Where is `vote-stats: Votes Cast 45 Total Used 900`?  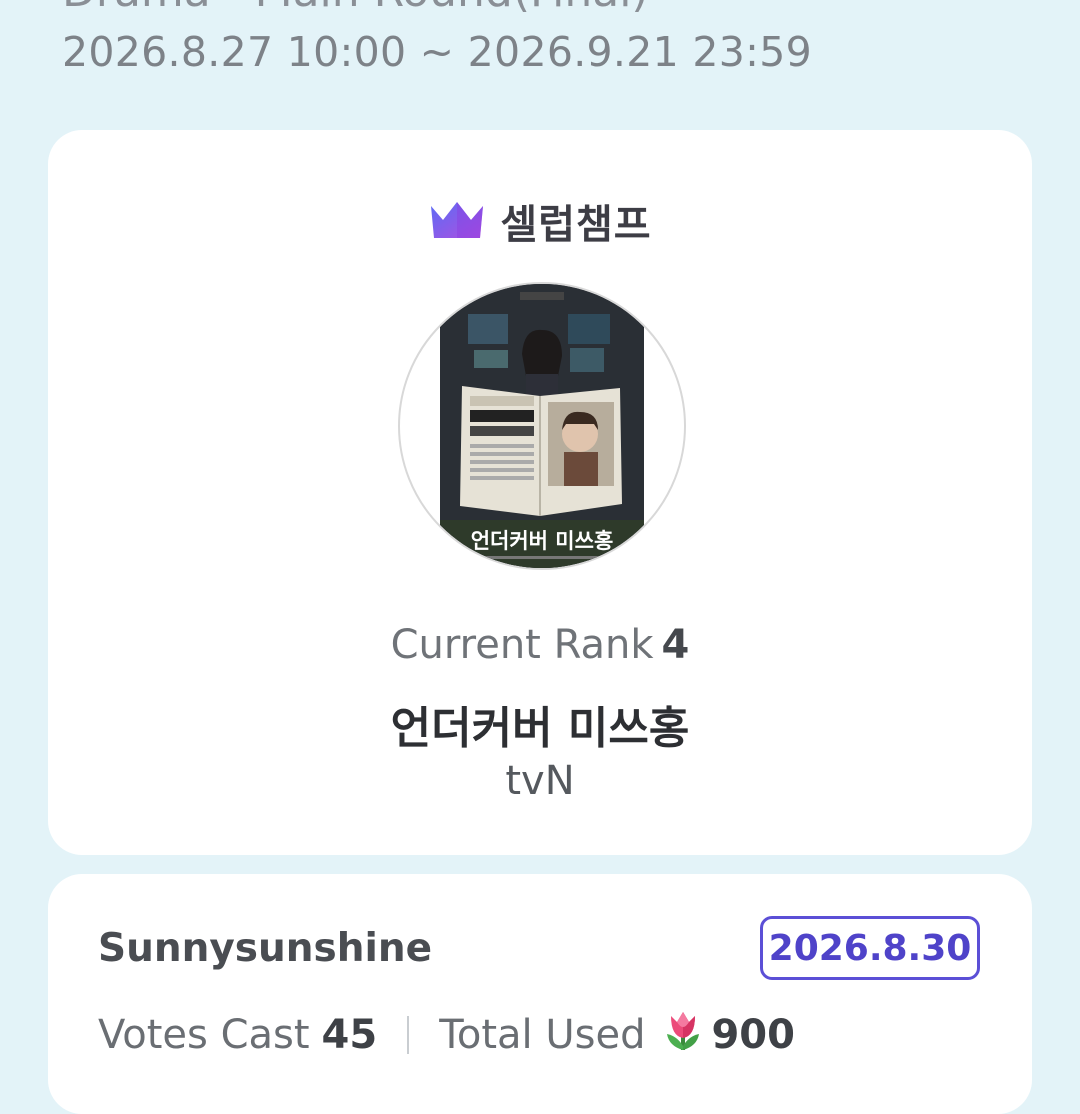 vote-stats: Votes Cast 45 Total Used 900 is located at coordinates (446, 1035).